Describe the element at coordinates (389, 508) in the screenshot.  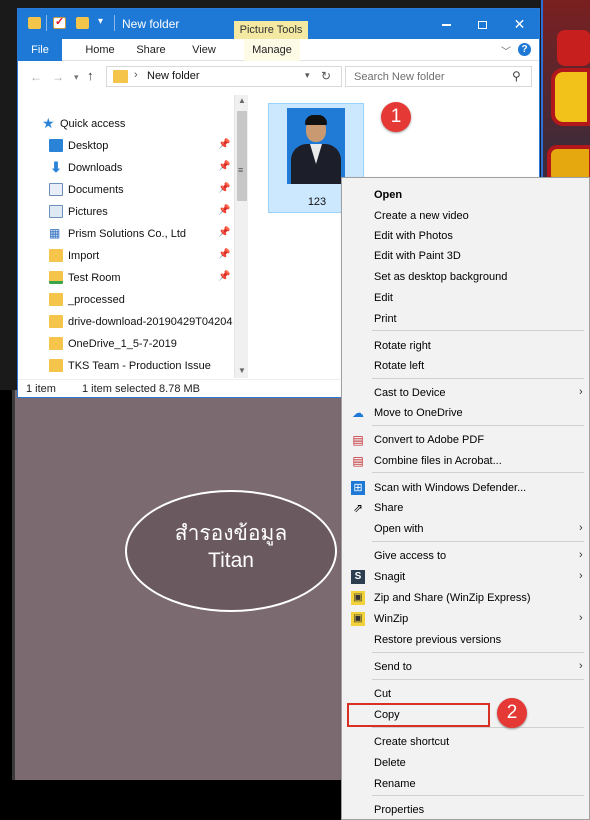
I see `menu-item-label: Share` at that location.